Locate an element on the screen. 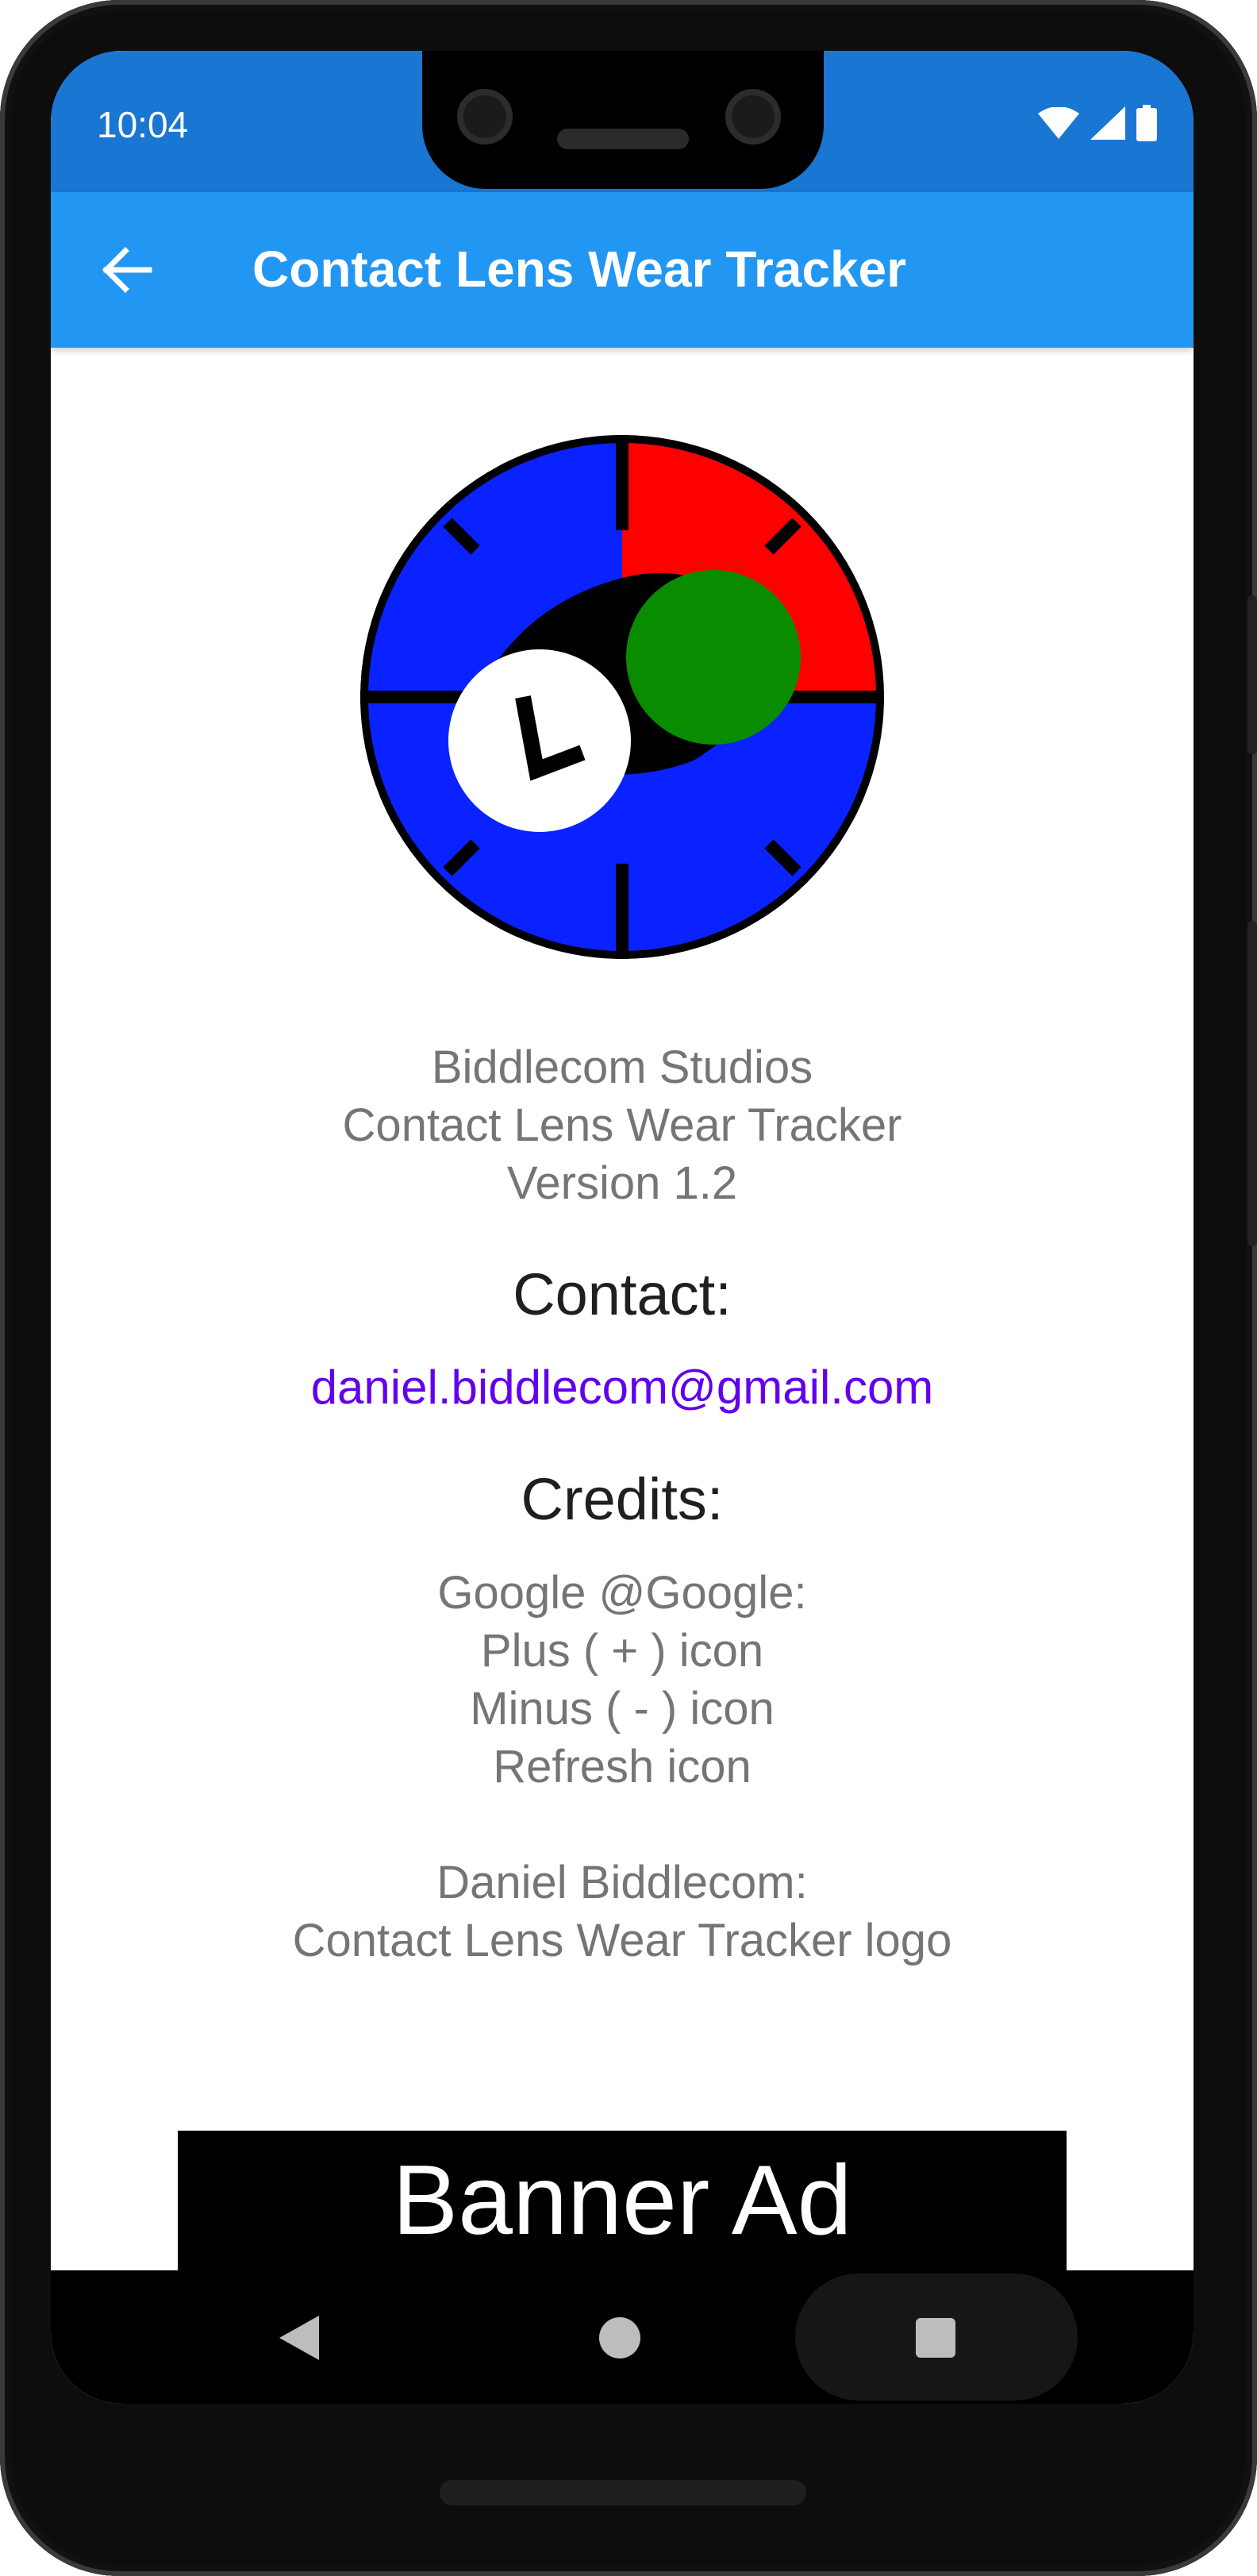 The height and width of the screenshot is (2576, 1257). app-bar-title: Contact Lens Wear Tracker is located at coordinates (579, 269).